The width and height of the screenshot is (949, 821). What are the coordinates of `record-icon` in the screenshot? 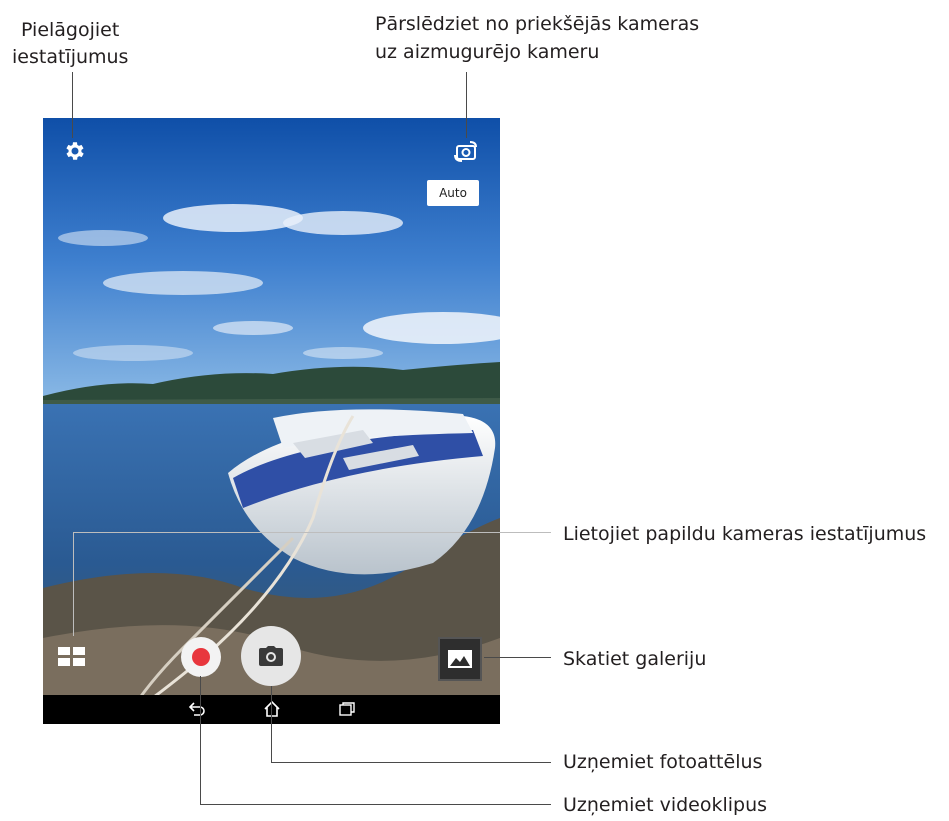 It's located at (201, 657).